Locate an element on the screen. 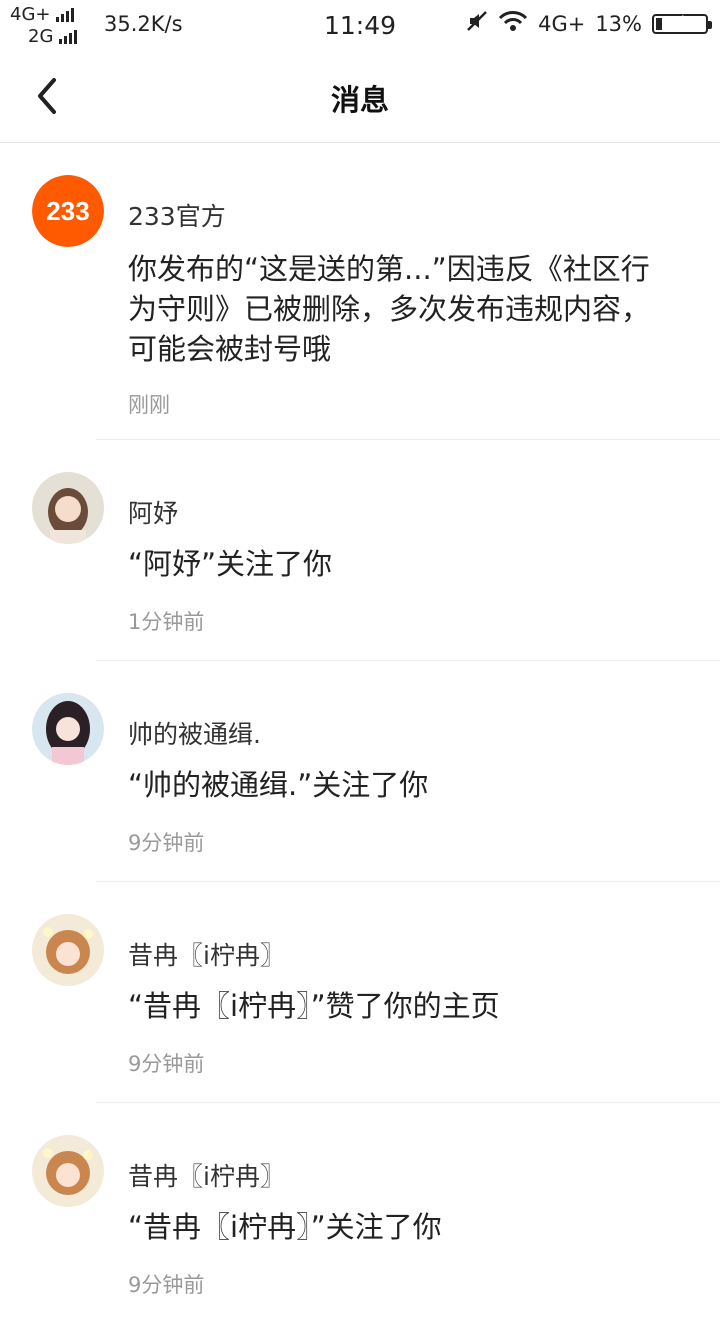 The width and height of the screenshot is (720, 1324). message-time: 1分钟前 is located at coordinates (166, 622).